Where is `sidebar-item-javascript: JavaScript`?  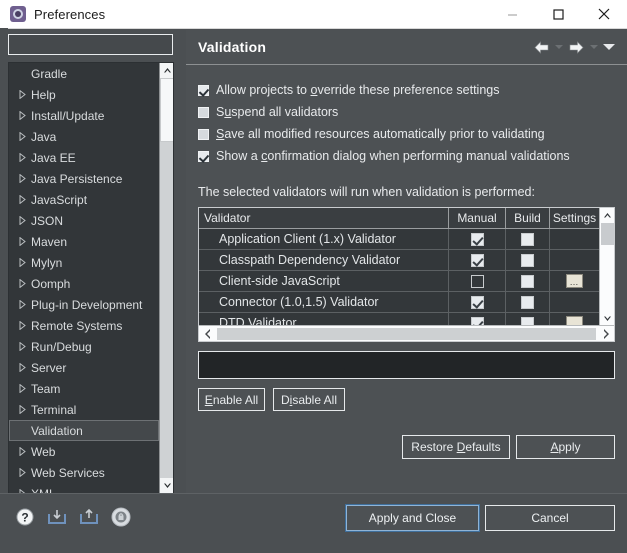
sidebar-item-javascript: JavaScript is located at coordinates (84, 199).